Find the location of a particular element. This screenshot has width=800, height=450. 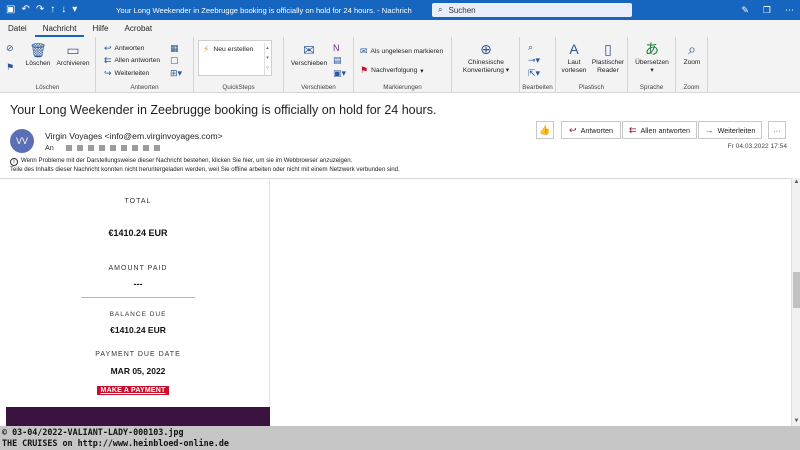

reply-button: ↩ Antworten is located at coordinates (124, 48).